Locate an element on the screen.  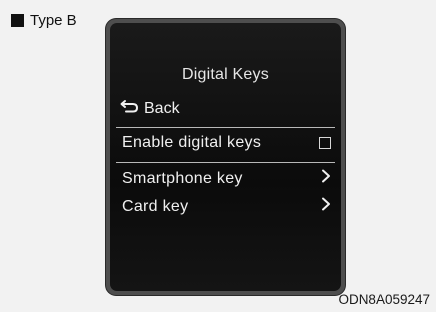
image-code-caption: ODN8A059247 is located at coordinates (384, 299).